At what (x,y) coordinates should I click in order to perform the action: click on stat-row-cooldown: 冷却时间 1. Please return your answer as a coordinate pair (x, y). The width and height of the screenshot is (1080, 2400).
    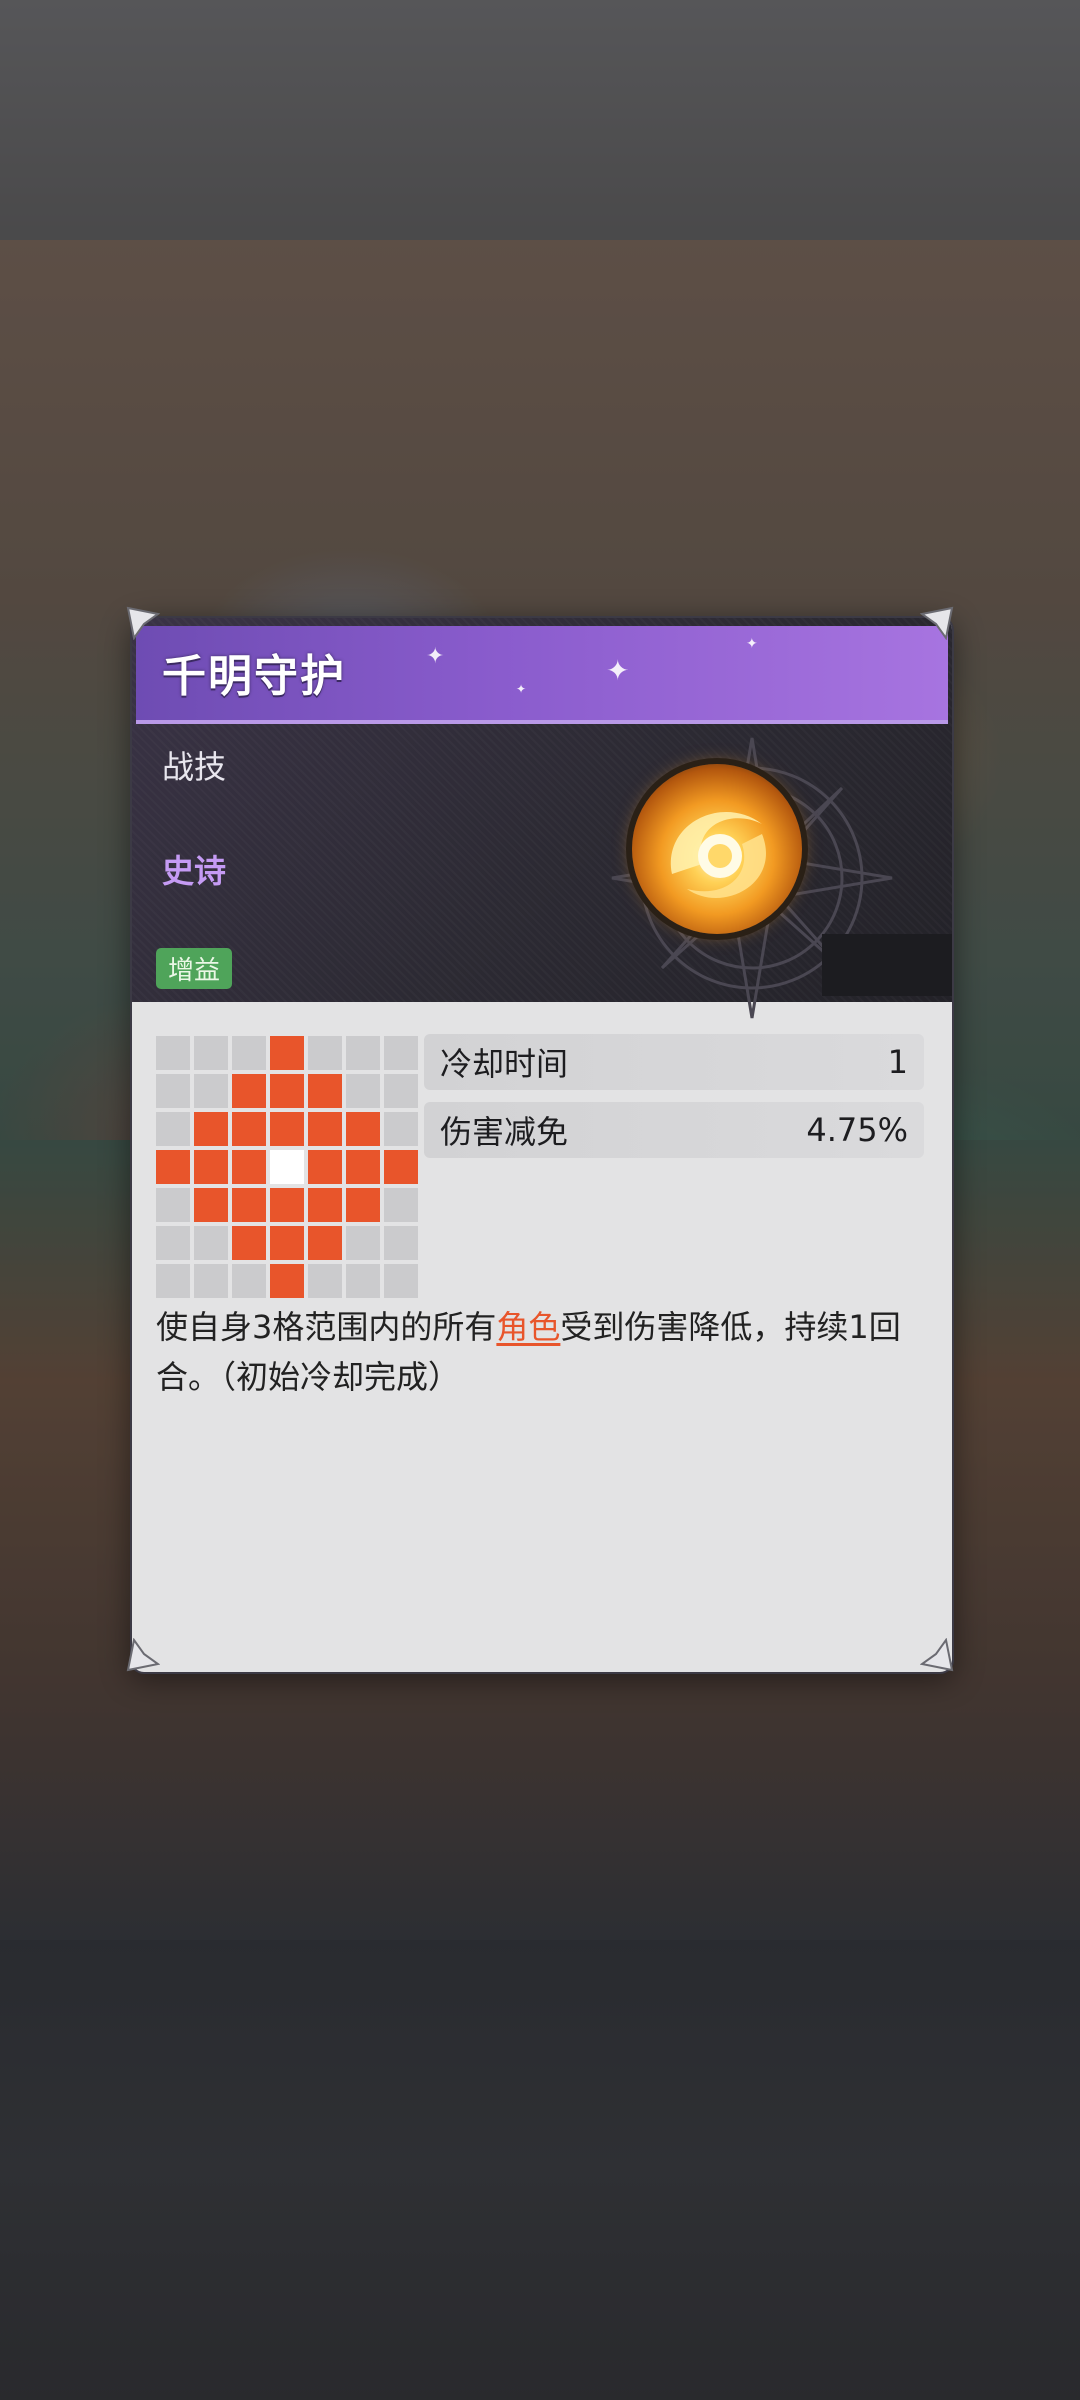
    Looking at the image, I should click on (674, 1062).